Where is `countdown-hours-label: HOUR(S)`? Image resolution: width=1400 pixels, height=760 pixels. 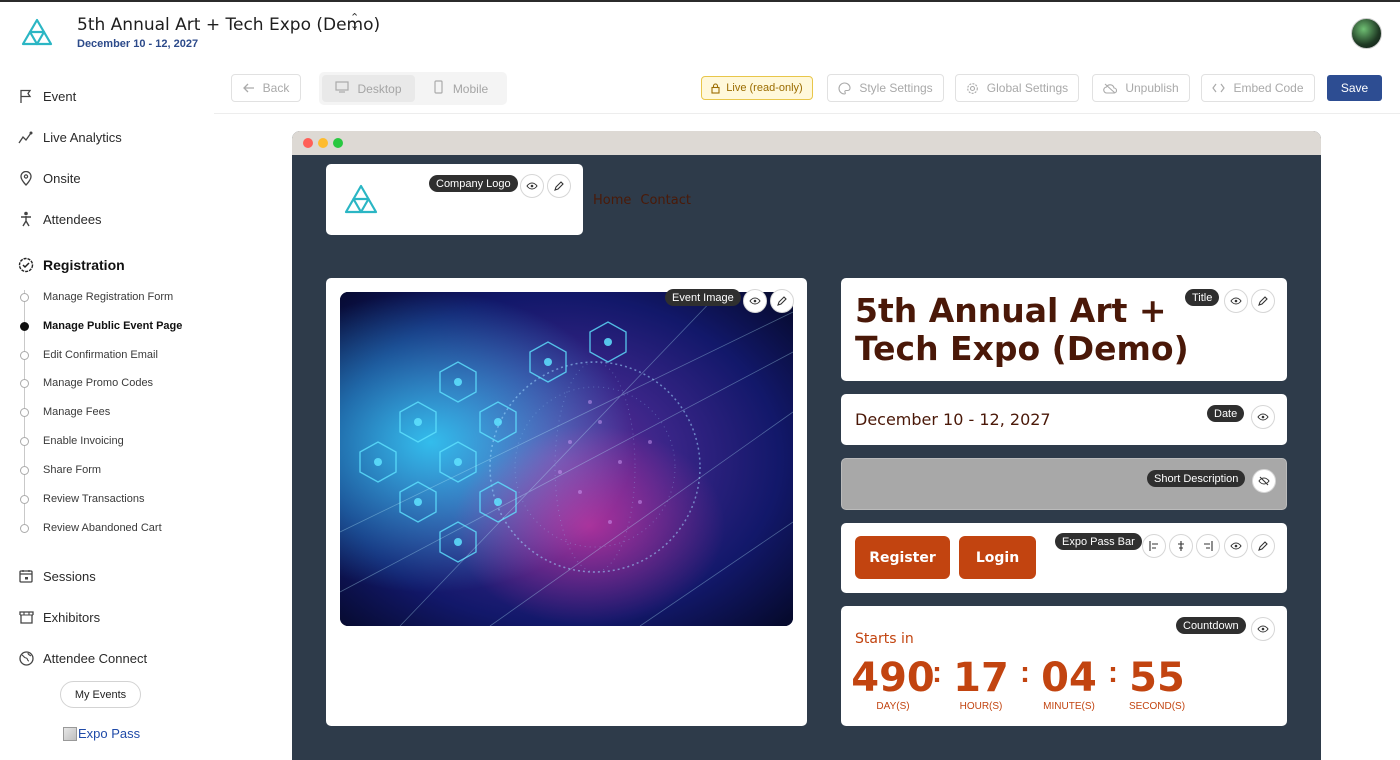
countdown-hours-label: HOUR(S) is located at coordinates (981, 706).